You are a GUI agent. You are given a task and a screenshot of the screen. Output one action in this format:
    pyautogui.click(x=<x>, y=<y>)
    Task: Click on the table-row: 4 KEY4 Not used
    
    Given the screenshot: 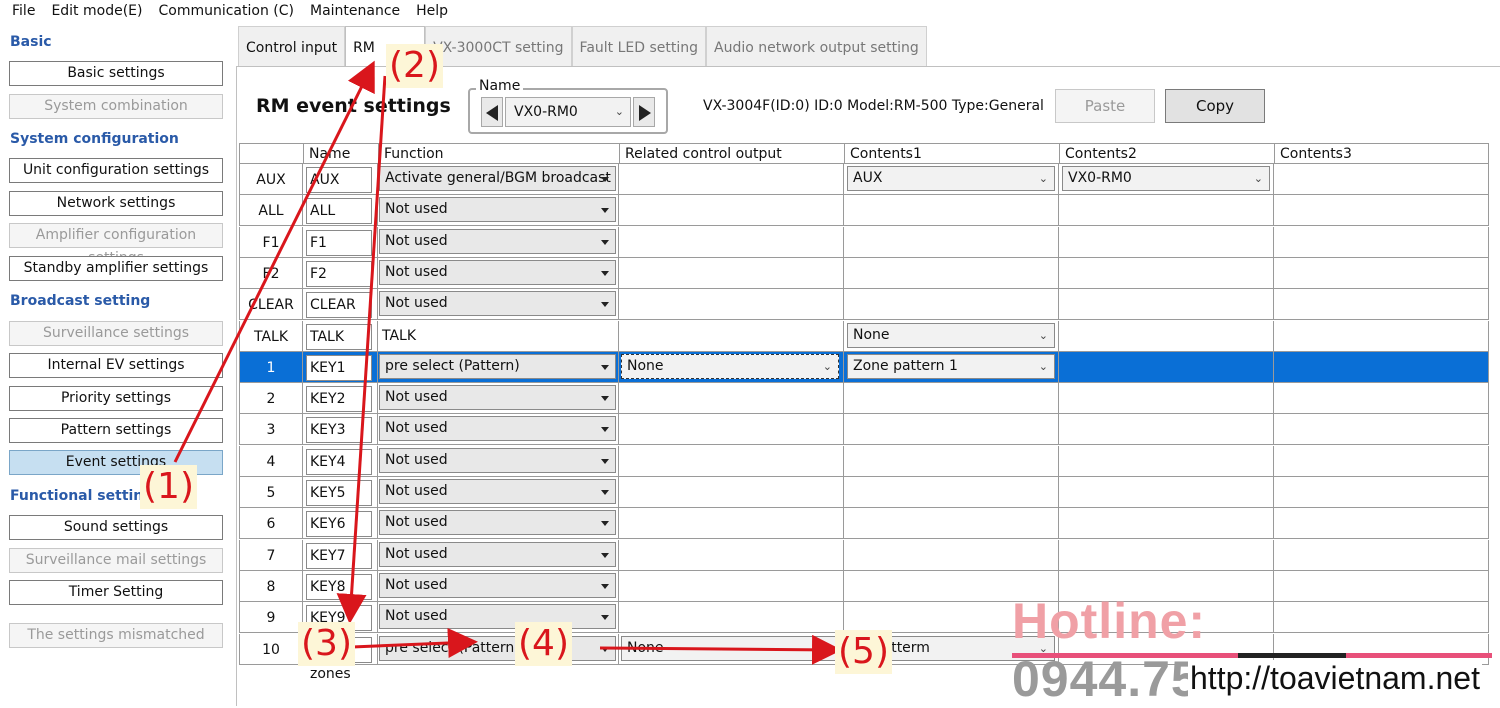 What is the action you would take?
    pyautogui.click(x=864, y=461)
    